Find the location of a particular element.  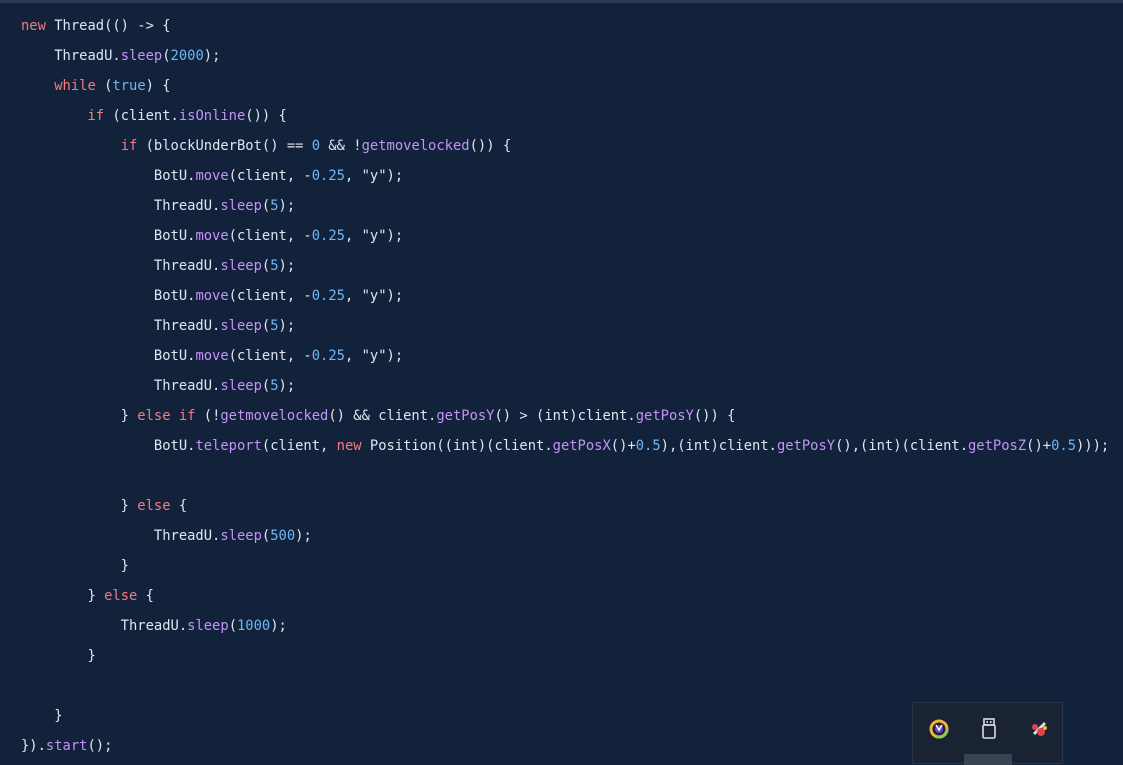

code-token: 5 is located at coordinates (274, 386).